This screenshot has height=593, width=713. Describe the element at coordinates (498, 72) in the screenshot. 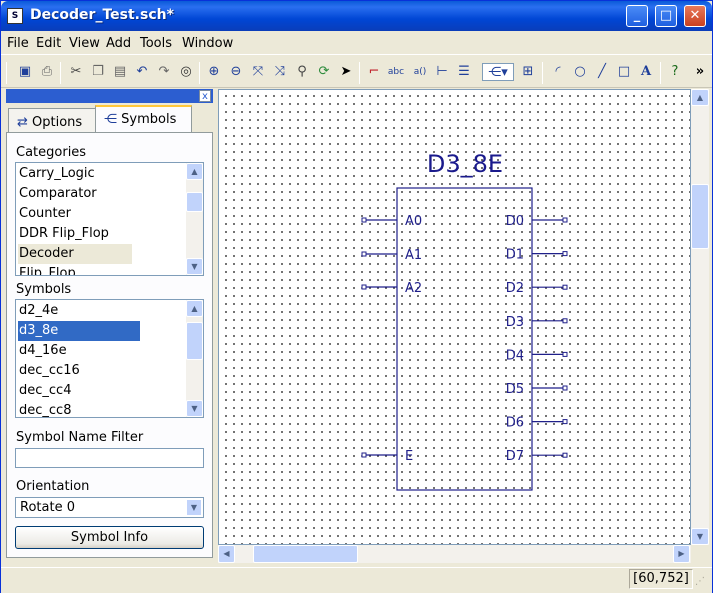

I see `add-symbol-icon: ⋲▾` at that location.